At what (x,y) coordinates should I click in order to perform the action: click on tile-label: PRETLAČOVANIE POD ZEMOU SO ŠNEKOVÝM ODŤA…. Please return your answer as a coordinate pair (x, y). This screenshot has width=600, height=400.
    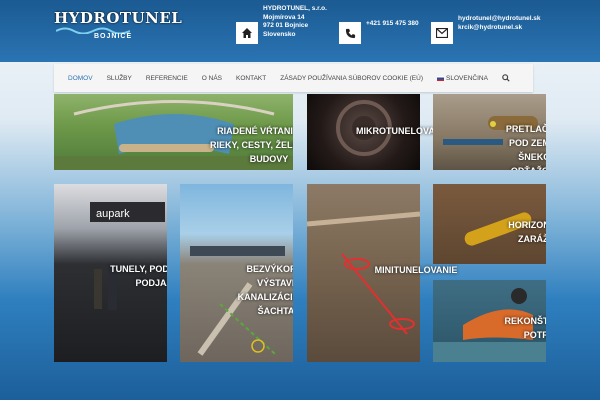
    Looking at the image, I should click on (525, 147).